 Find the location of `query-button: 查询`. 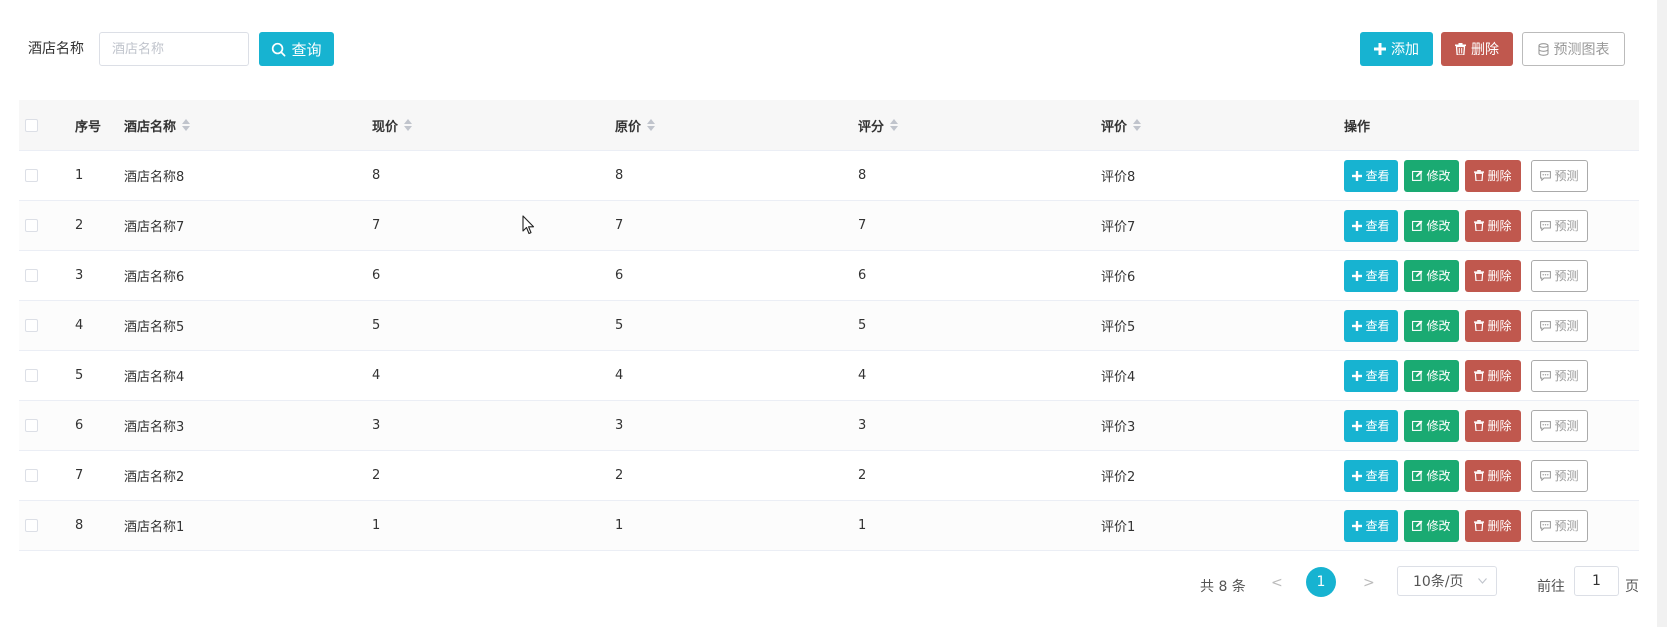

query-button: 查询 is located at coordinates (296, 49).